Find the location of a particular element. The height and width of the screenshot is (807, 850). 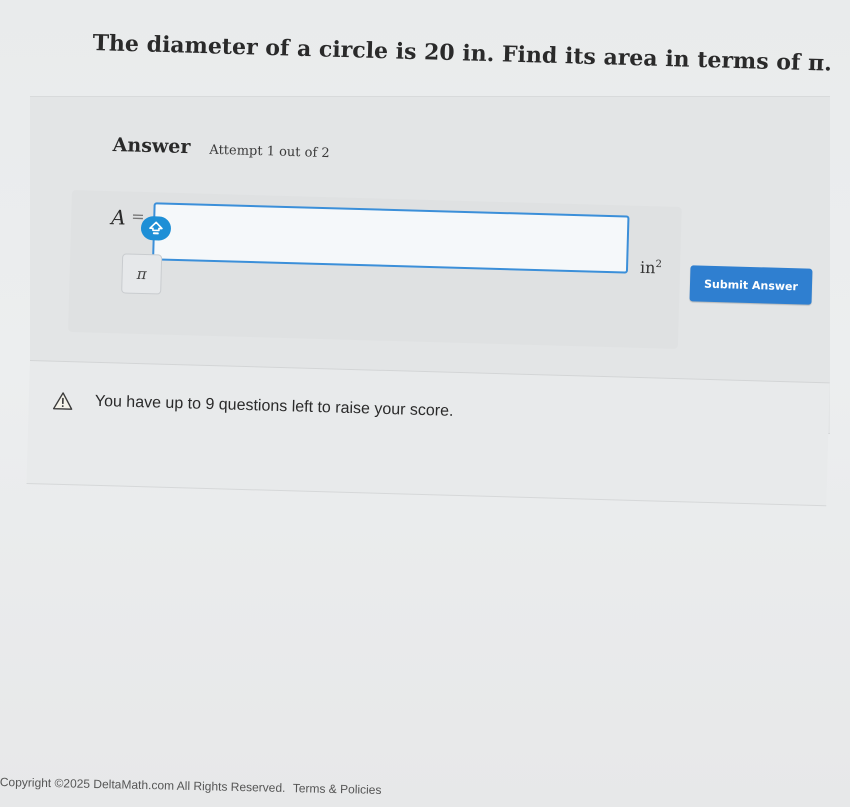

attempt-counter: Attempt 1 out of 2 is located at coordinates (269, 152).